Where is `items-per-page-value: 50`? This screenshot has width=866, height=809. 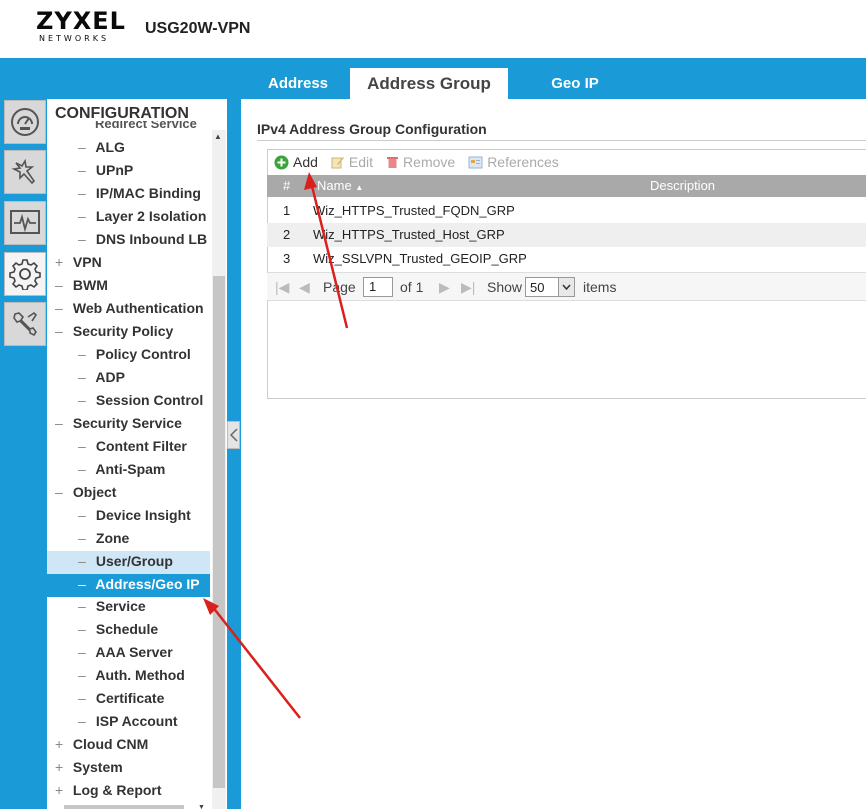
items-per-page-value: 50 is located at coordinates (537, 287).